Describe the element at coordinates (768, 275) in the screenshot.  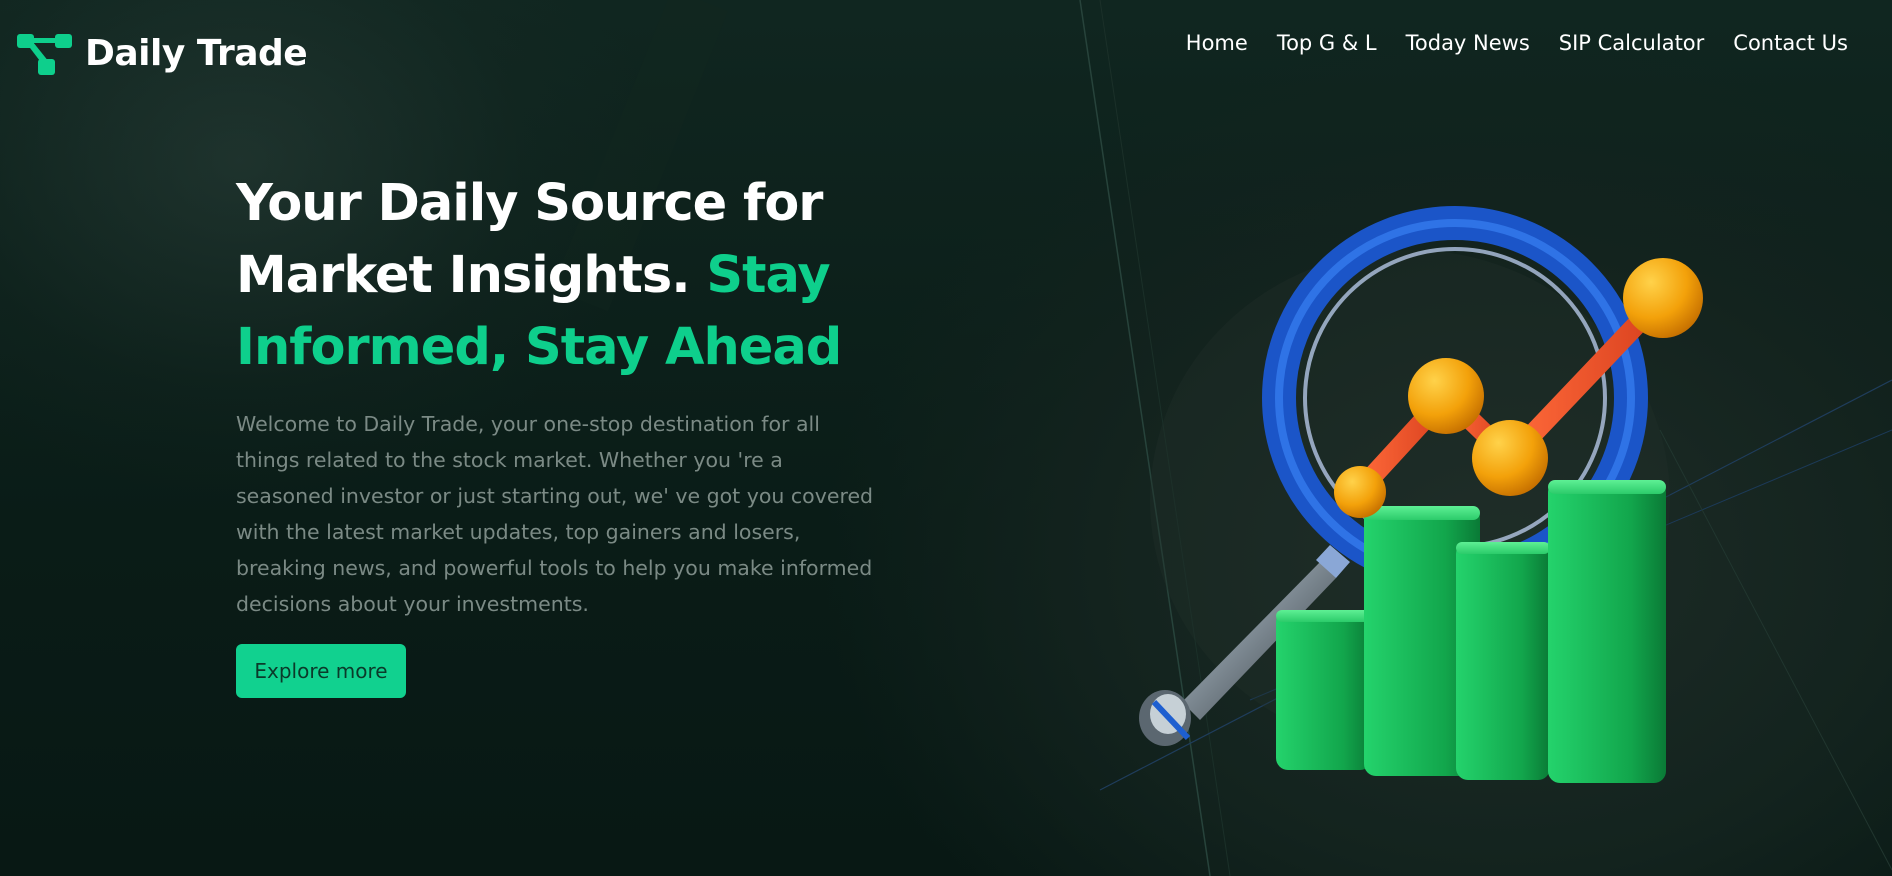
I see `hero-title-accent-1: Stay` at that location.